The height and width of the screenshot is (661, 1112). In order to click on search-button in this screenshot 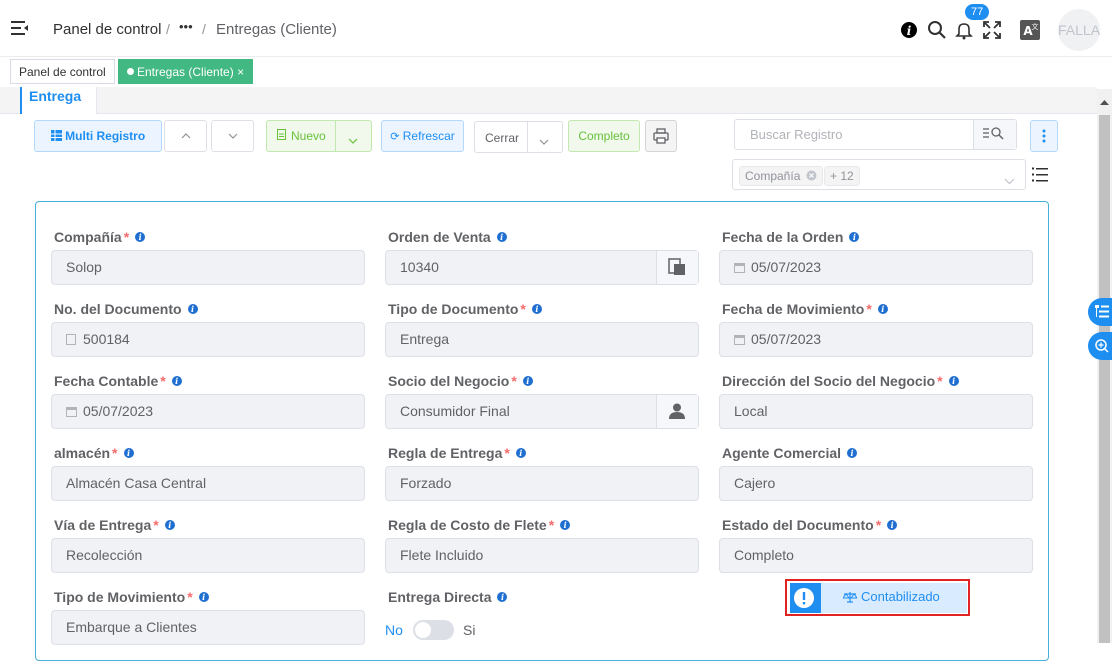, I will do `click(994, 134)`.